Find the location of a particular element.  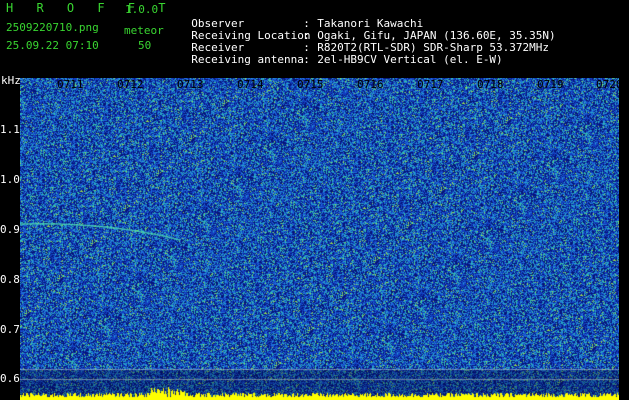

x-tick-label: 0718 is located at coordinates (490, 84).